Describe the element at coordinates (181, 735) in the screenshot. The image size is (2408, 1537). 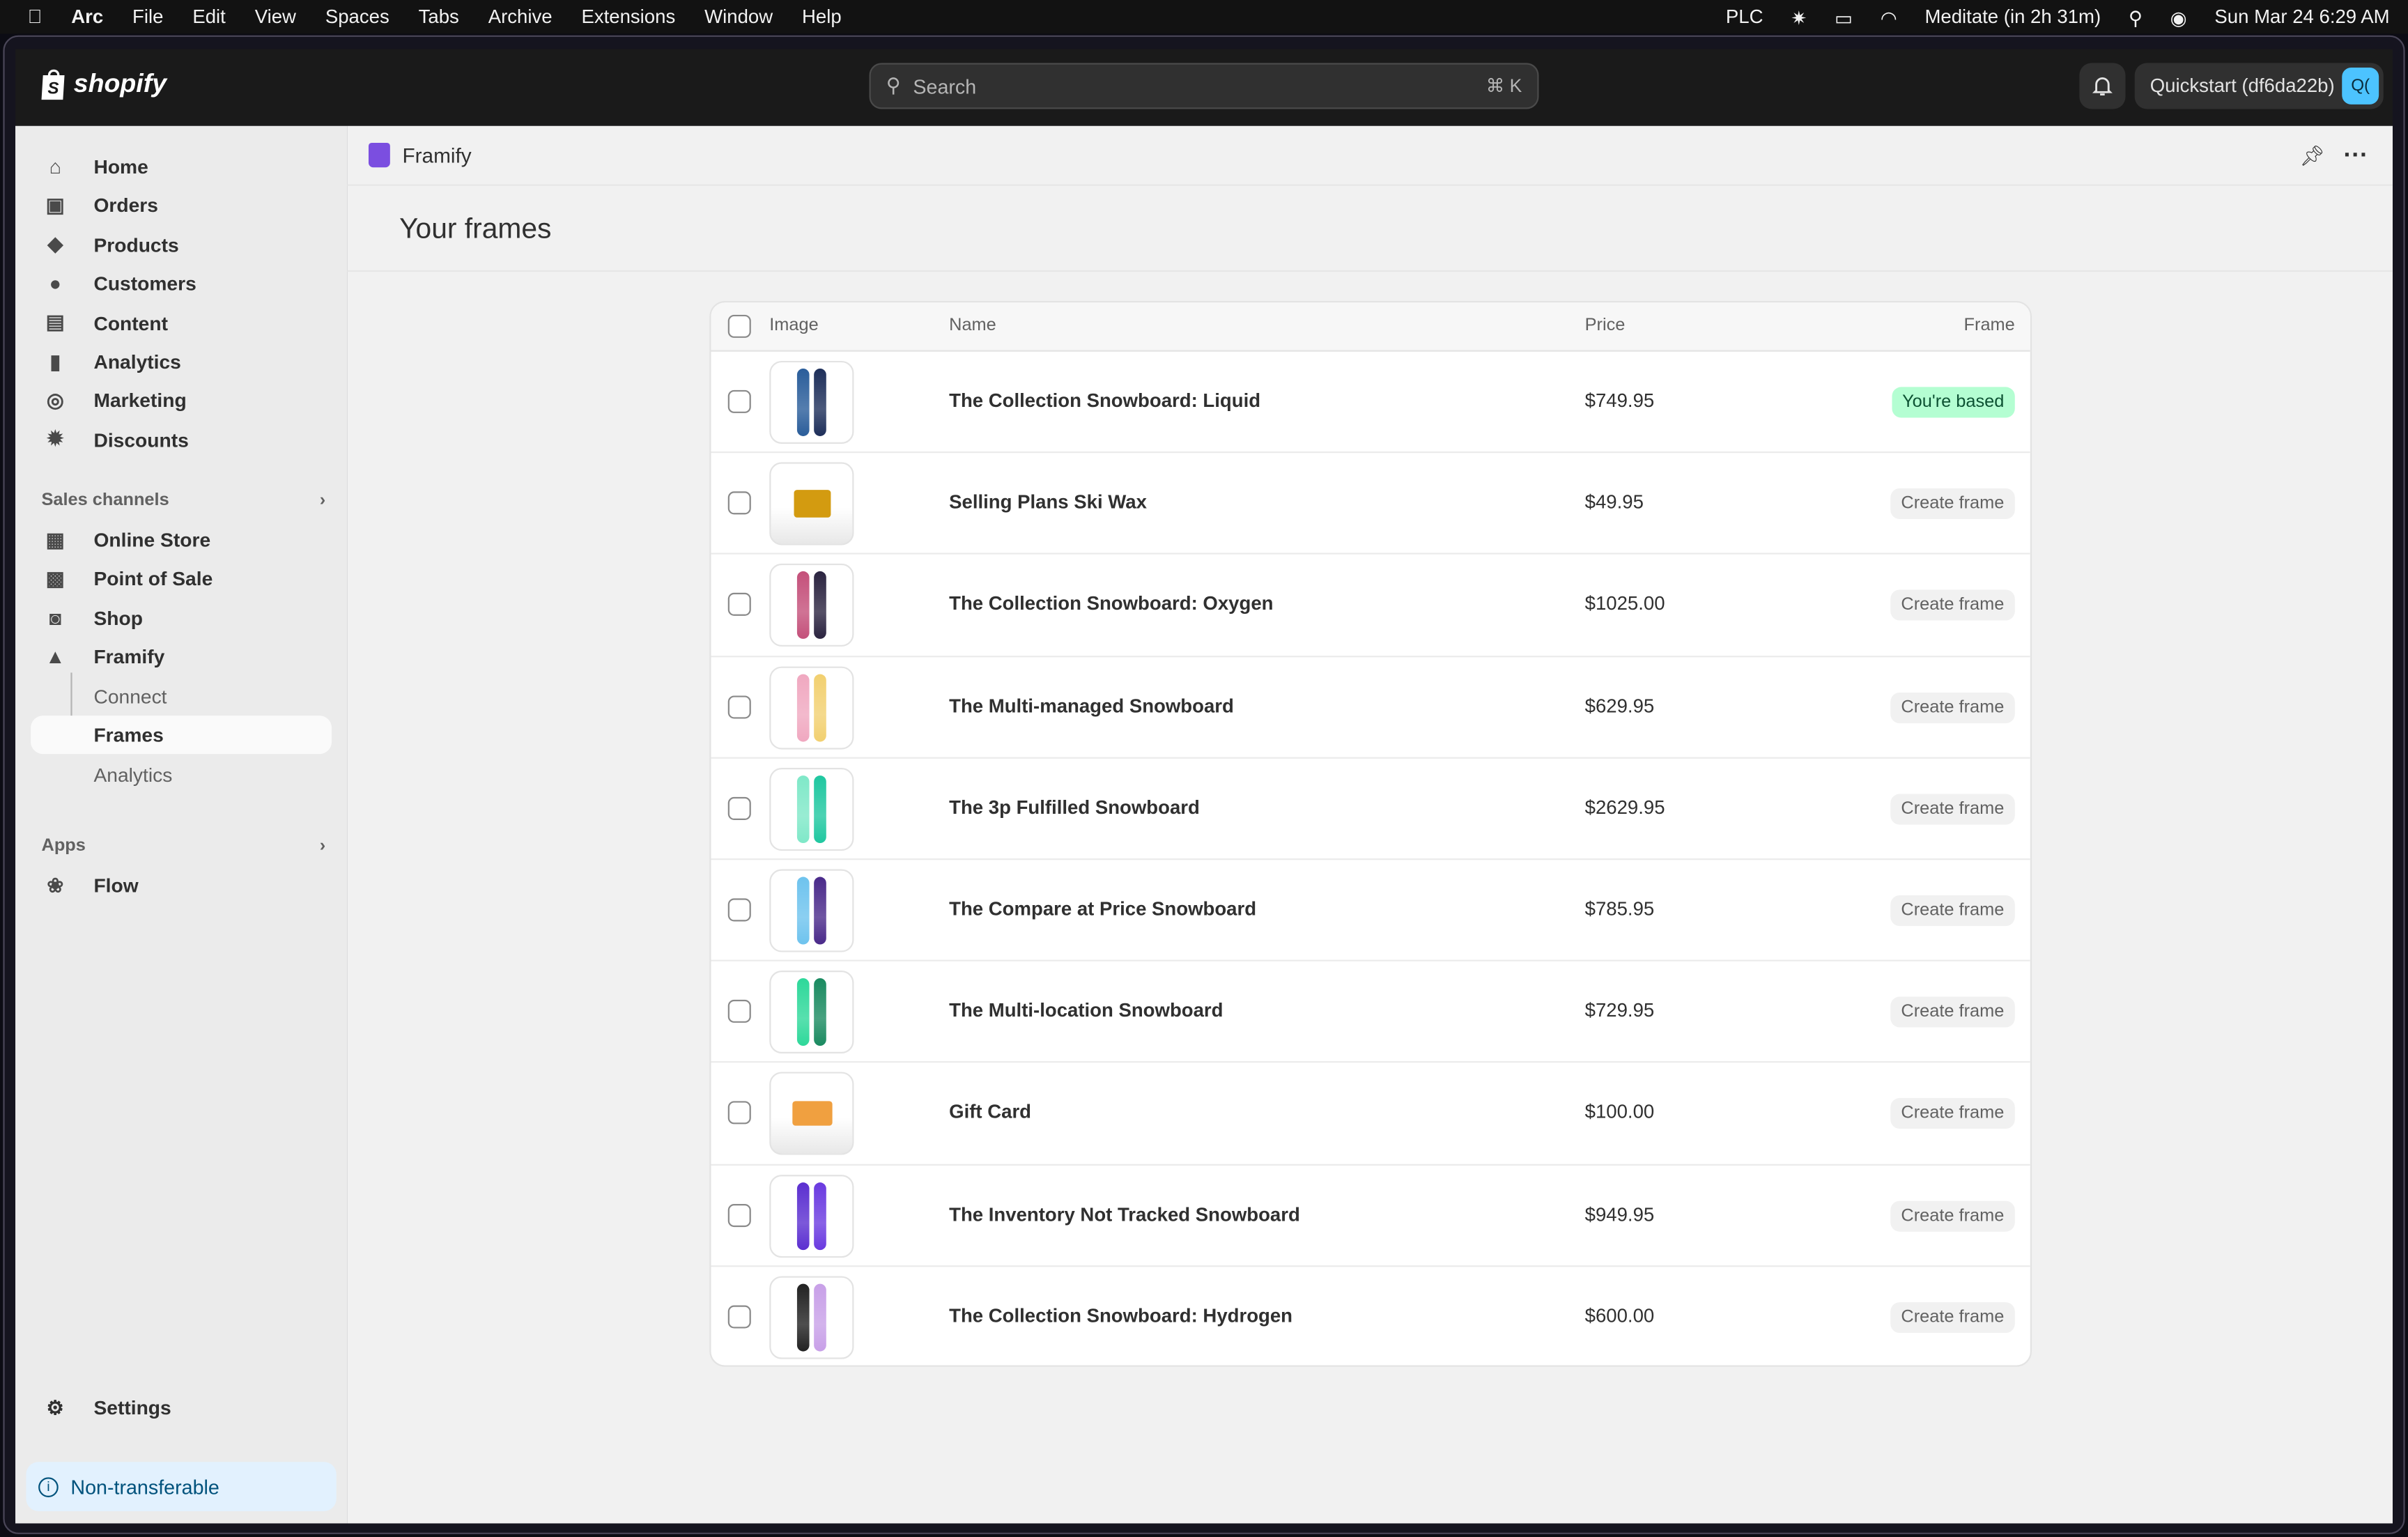
I see `sidebar-subitem-frames: Frames` at that location.